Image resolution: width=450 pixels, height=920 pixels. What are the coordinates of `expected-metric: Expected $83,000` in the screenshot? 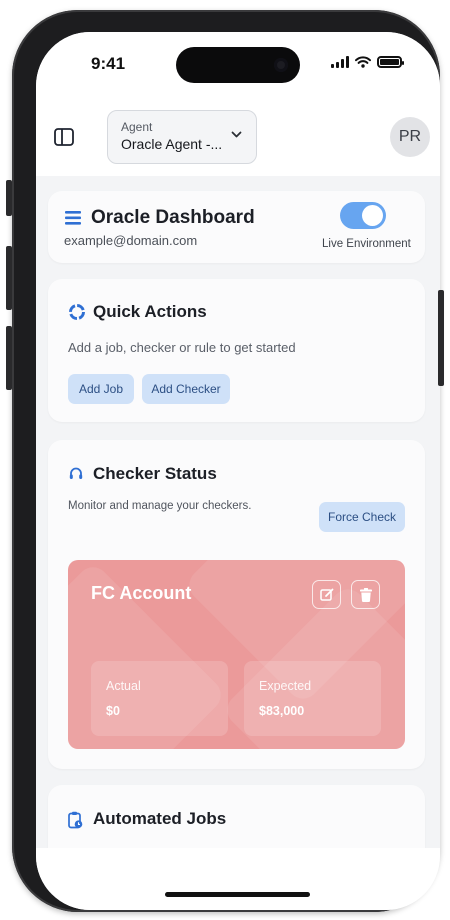 It's located at (312, 698).